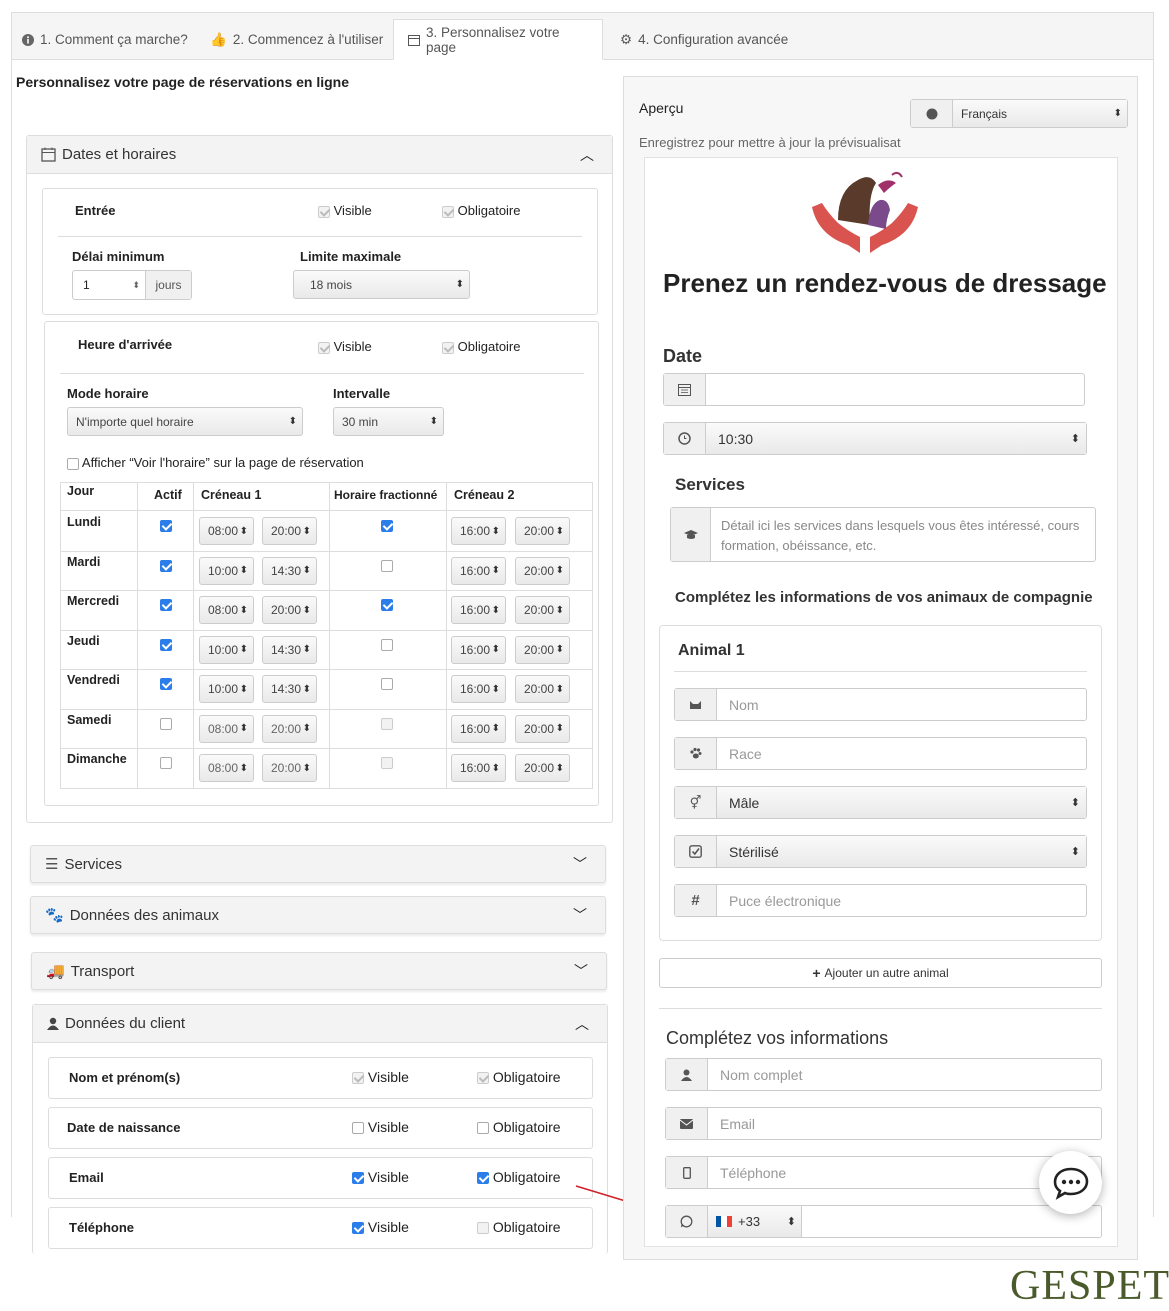 The image size is (1169, 1311). I want to click on dates-header: Dates et horaires ︿, so click(319, 155).